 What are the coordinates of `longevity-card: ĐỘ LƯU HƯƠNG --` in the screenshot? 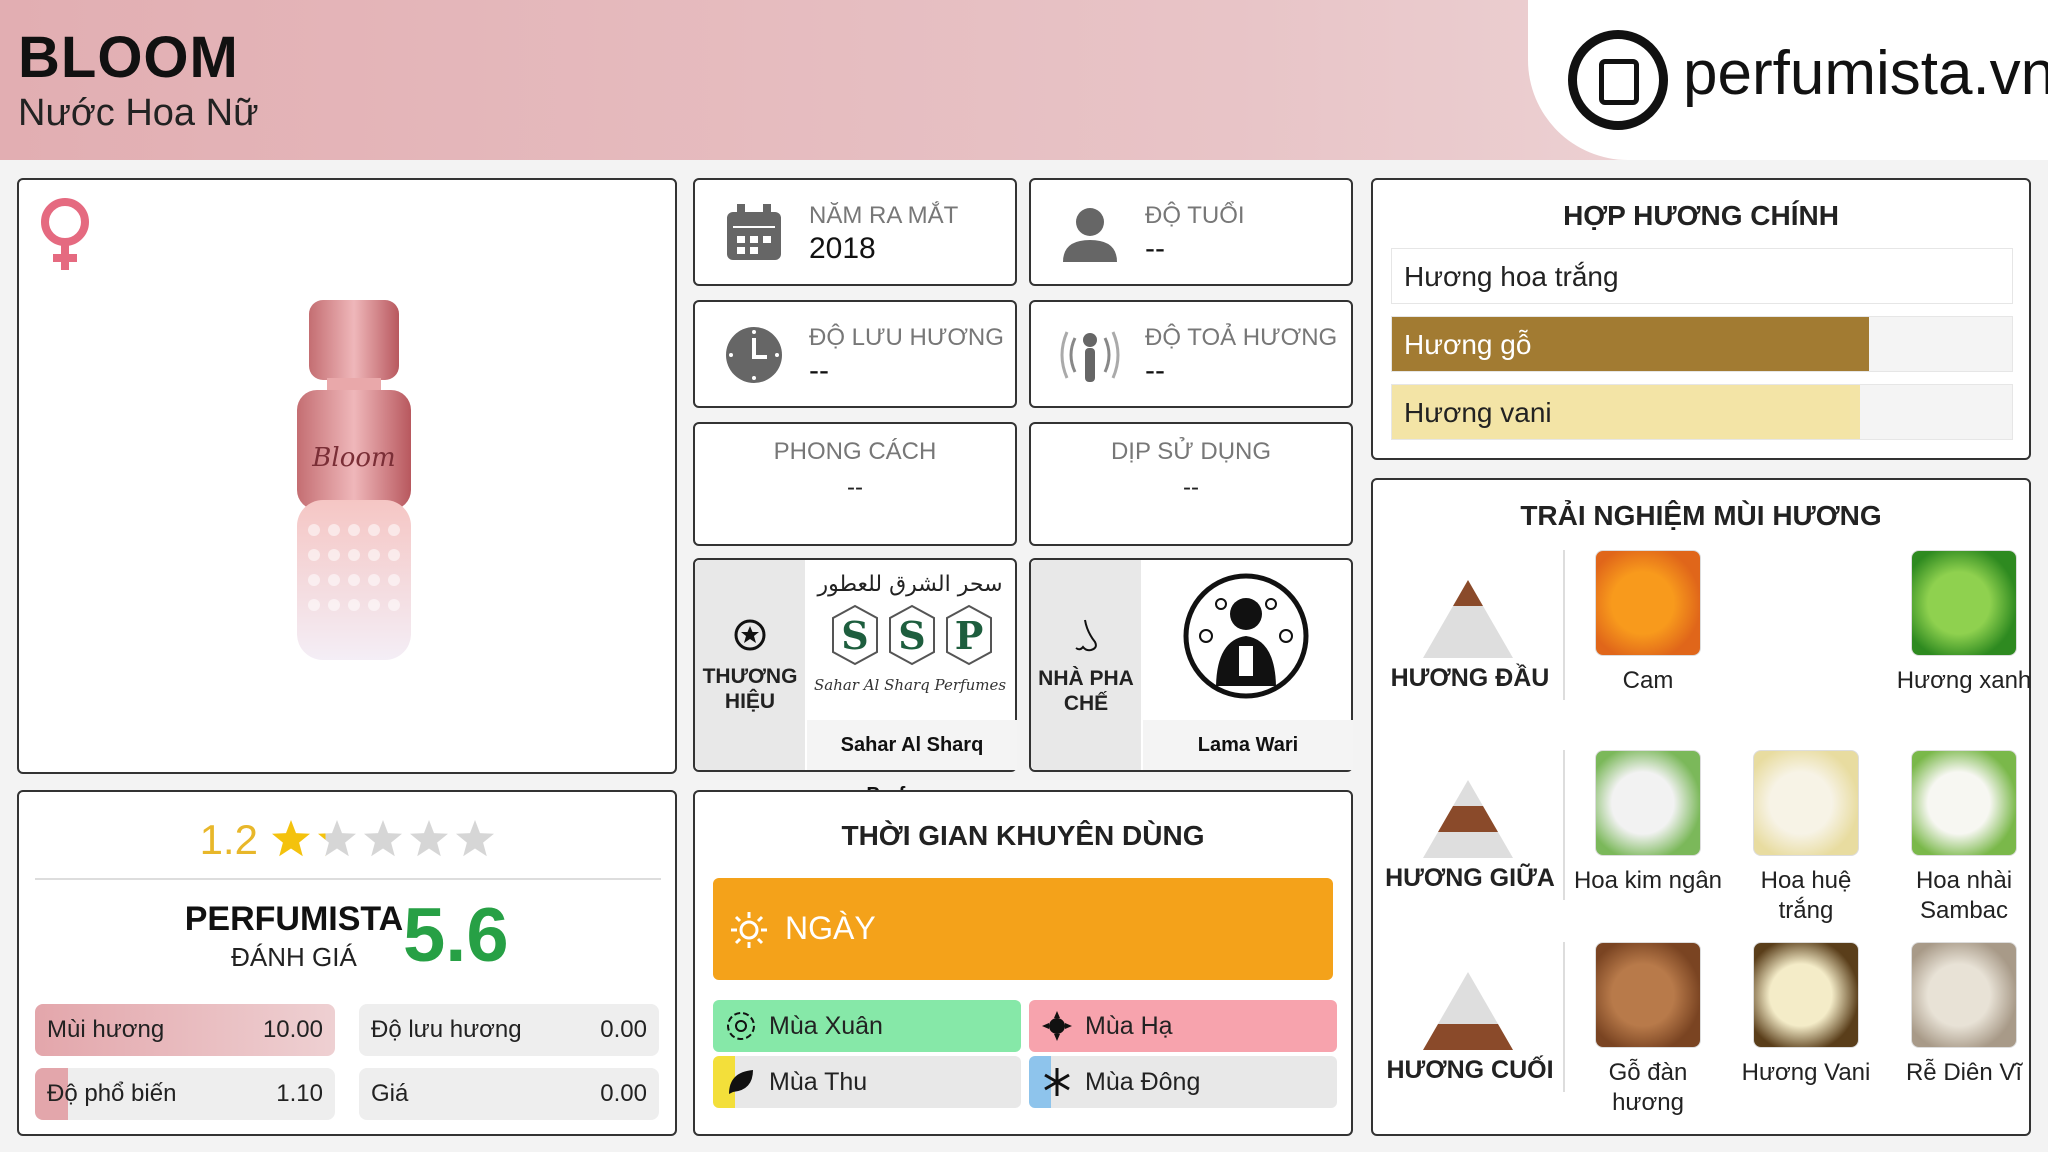 It's located at (855, 354).